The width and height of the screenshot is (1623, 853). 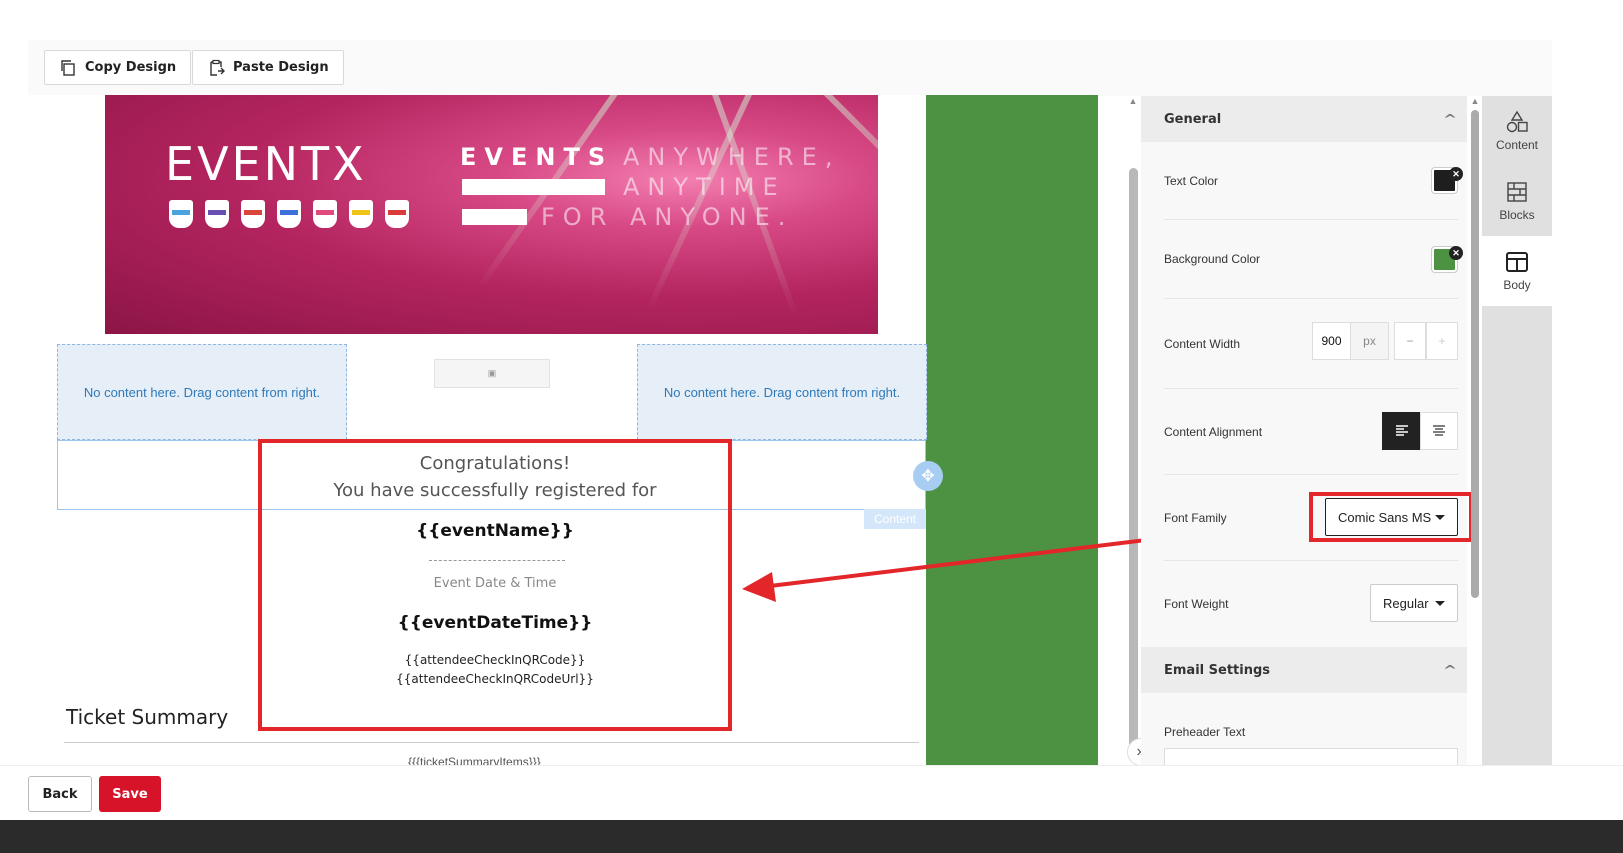 I want to click on dropdown-caret-icon, so click(x=1440, y=603).